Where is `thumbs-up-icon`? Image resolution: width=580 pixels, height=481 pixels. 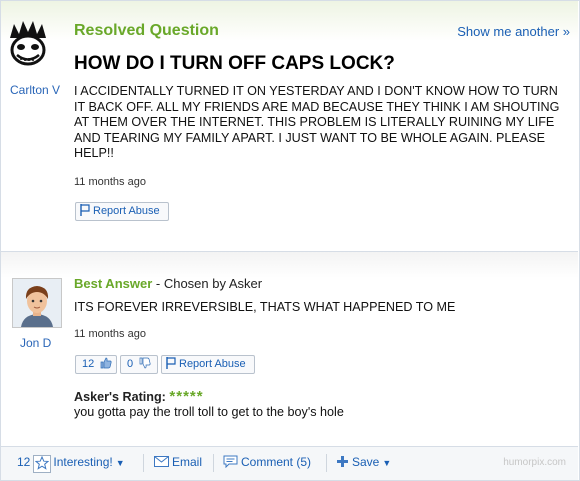 thumbs-up-icon is located at coordinates (106, 363).